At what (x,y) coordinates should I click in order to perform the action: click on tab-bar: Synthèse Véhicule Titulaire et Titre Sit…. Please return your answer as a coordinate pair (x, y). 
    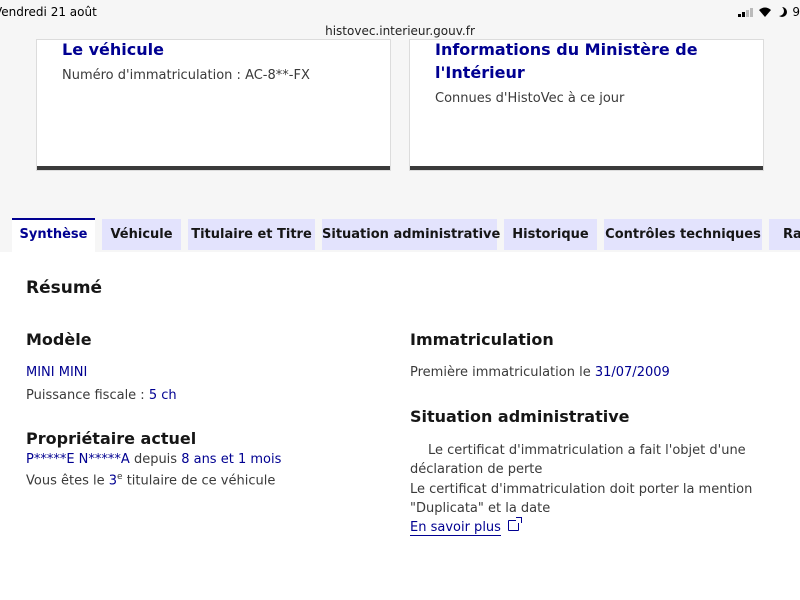
    Looking at the image, I should click on (400, 235).